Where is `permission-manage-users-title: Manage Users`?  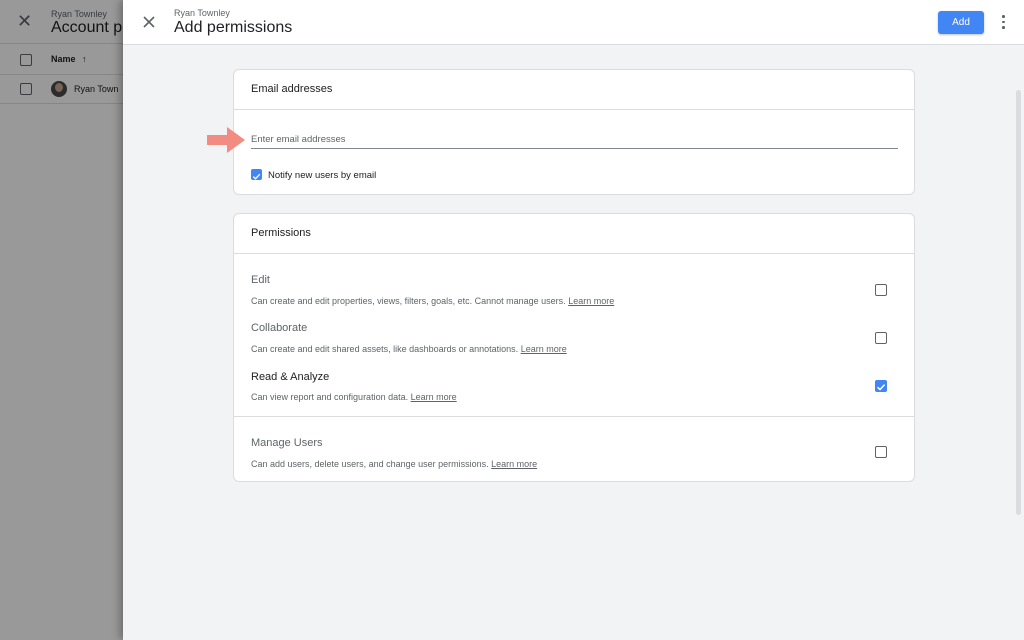 permission-manage-users-title: Manage Users is located at coordinates (287, 443).